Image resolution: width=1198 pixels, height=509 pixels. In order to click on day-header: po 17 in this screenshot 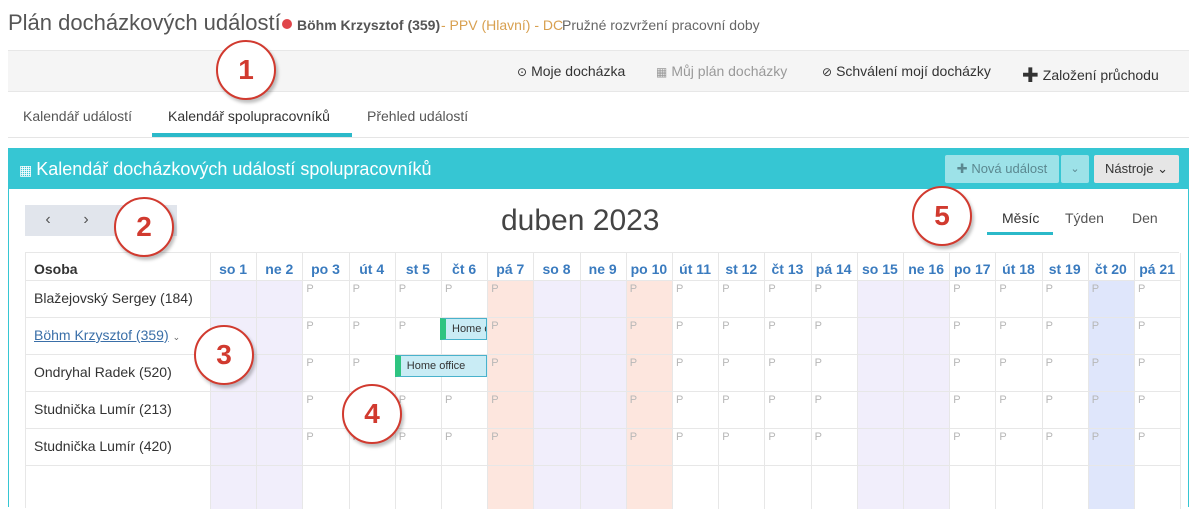, I will do `click(972, 269)`.